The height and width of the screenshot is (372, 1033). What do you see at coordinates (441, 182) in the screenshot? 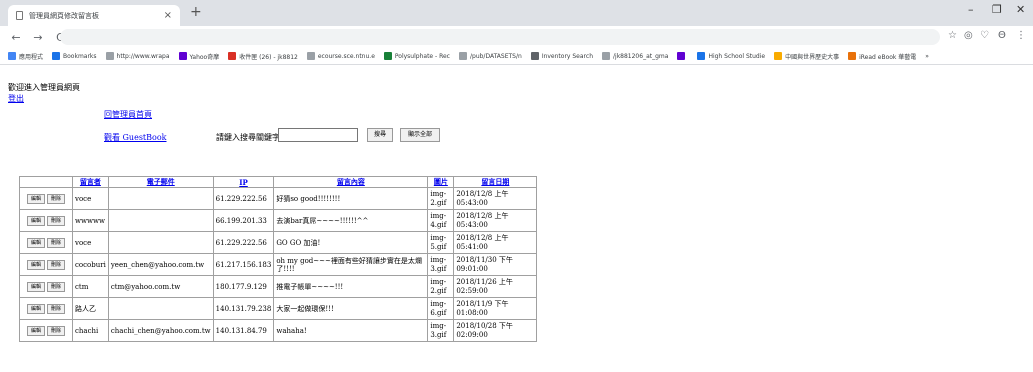
I see `header-image: 圖片` at bounding box center [441, 182].